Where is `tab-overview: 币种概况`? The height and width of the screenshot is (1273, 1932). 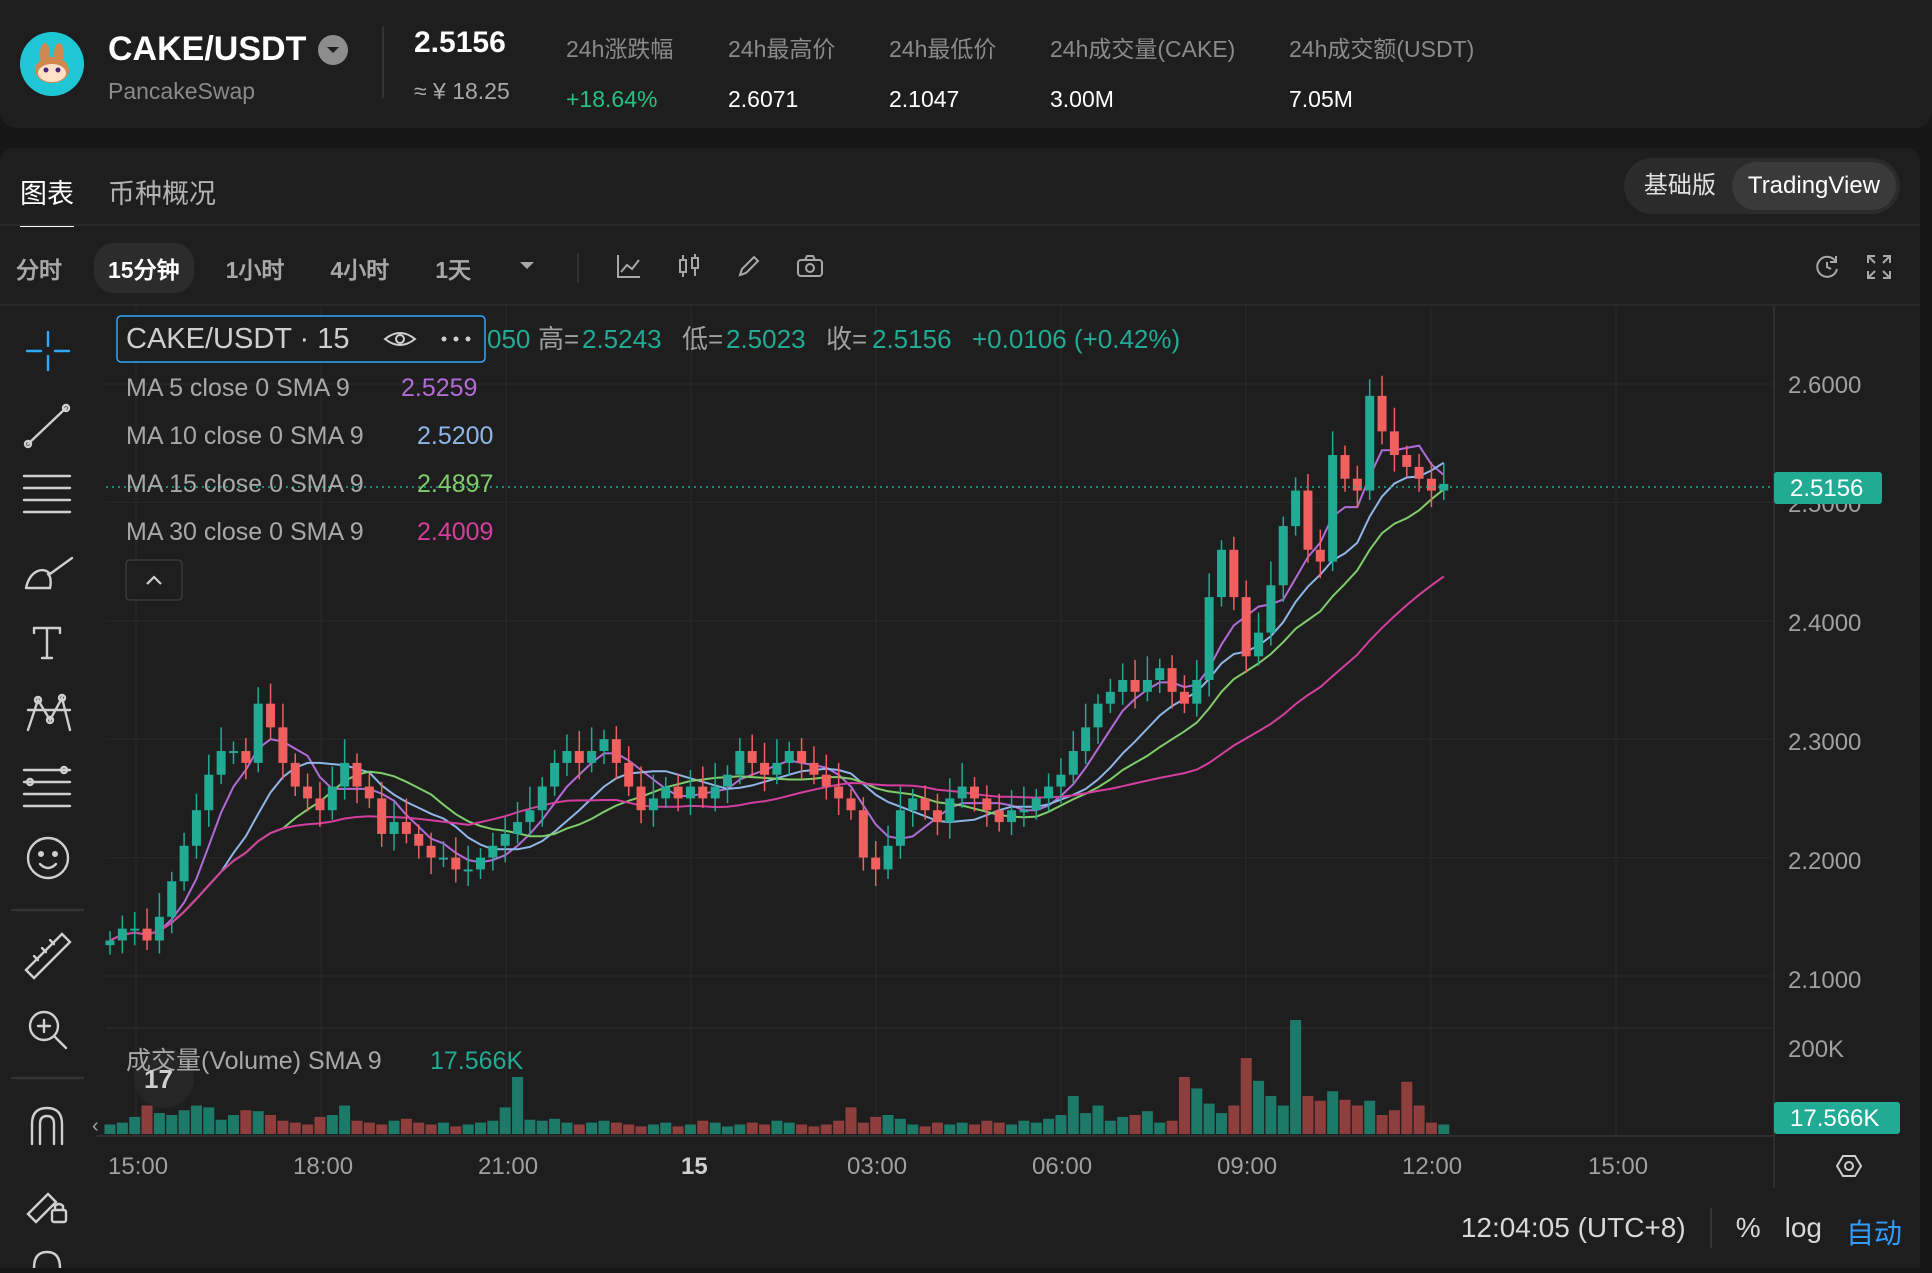 tab-overview: 币种概况 is located at coordinates (162, 191).